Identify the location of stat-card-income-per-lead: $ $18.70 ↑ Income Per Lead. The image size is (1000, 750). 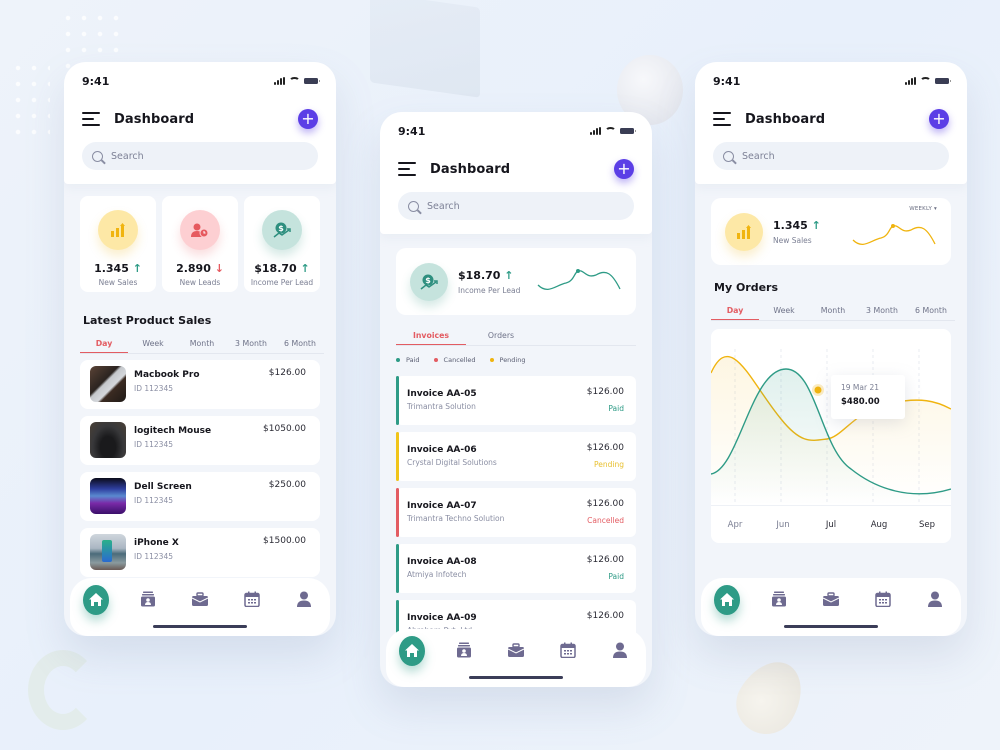
(282, 244).